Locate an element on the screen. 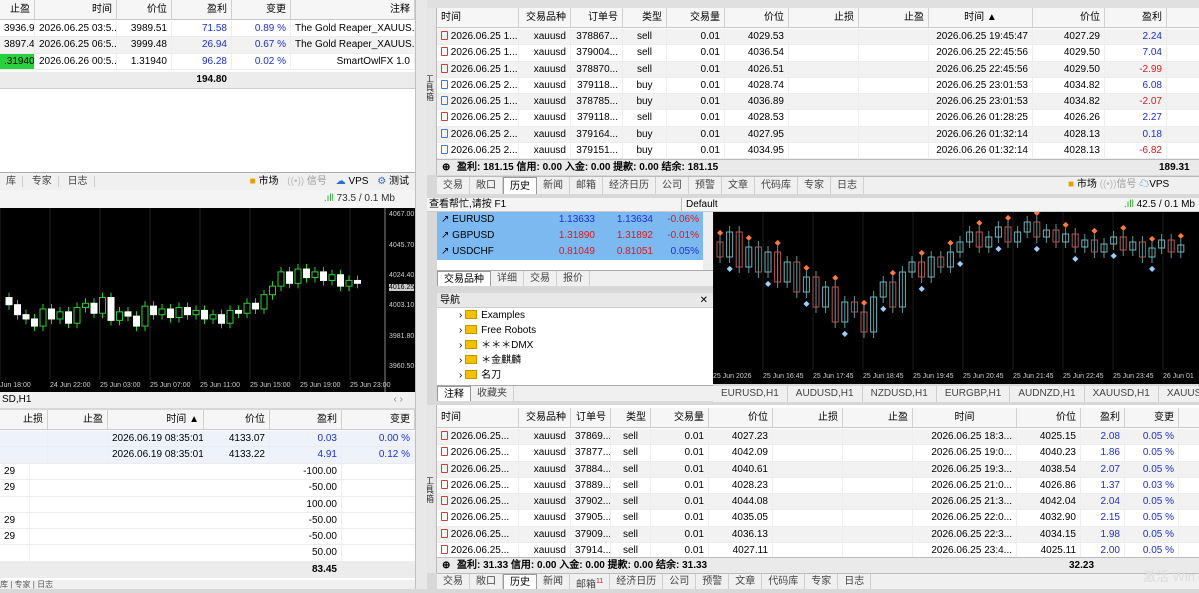 The height and width of the screenshot is (593, 1199). symbol-tab: EURGBP,H1 is located at coordinates (974, 394).